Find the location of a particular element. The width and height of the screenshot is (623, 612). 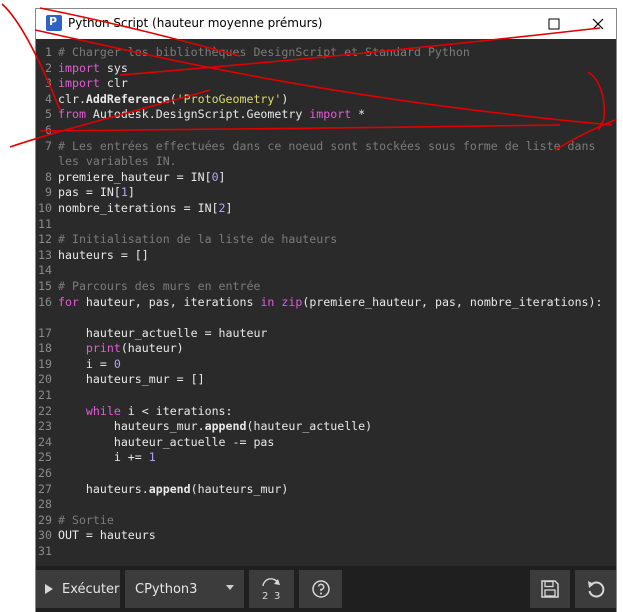

code-token: # Initialisation de la liste de hauteurs is located at coordinates (198, 239).